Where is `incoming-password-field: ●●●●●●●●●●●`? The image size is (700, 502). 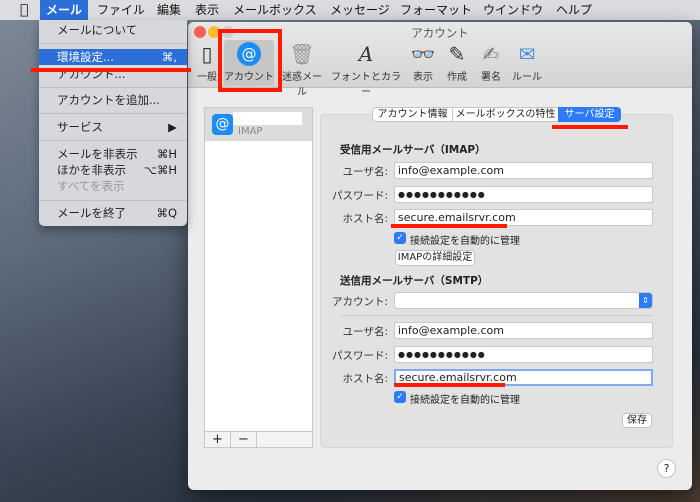
incoming-password-field: ●●●●●●●●●●● is located at coordinates (523, 194).